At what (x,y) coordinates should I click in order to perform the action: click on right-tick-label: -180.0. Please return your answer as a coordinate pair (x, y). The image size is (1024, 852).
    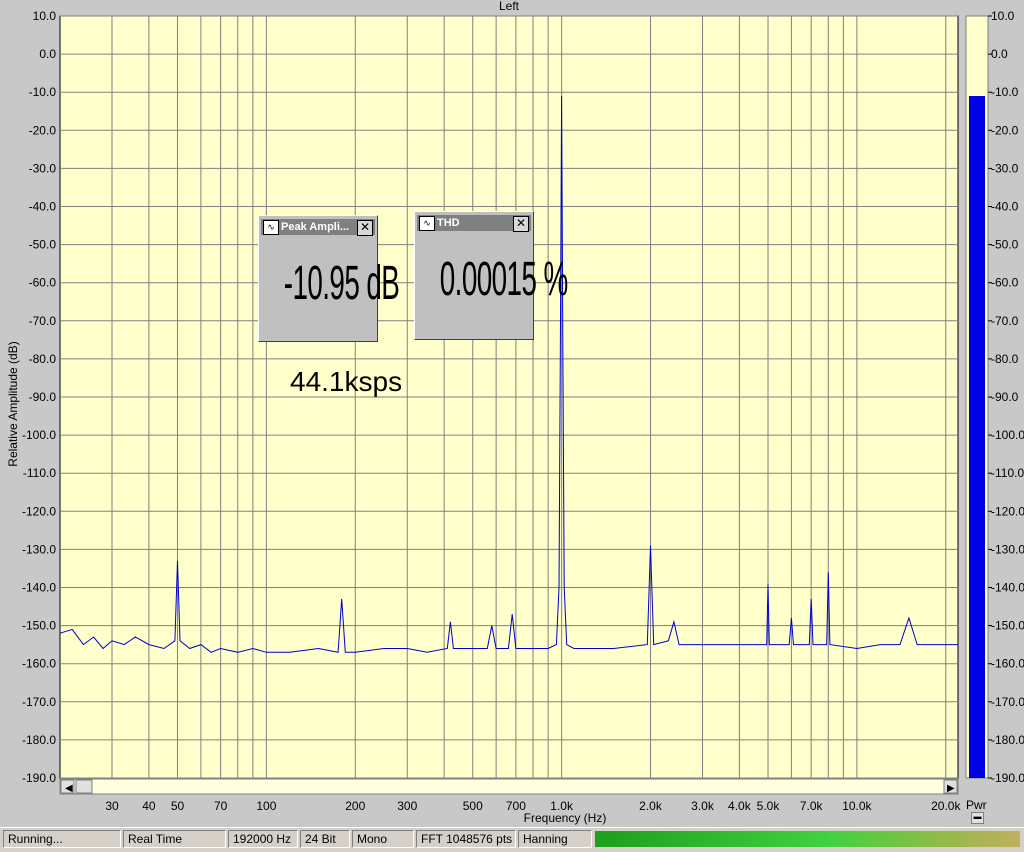
    Looking at the image, I should click on (1007, 740).